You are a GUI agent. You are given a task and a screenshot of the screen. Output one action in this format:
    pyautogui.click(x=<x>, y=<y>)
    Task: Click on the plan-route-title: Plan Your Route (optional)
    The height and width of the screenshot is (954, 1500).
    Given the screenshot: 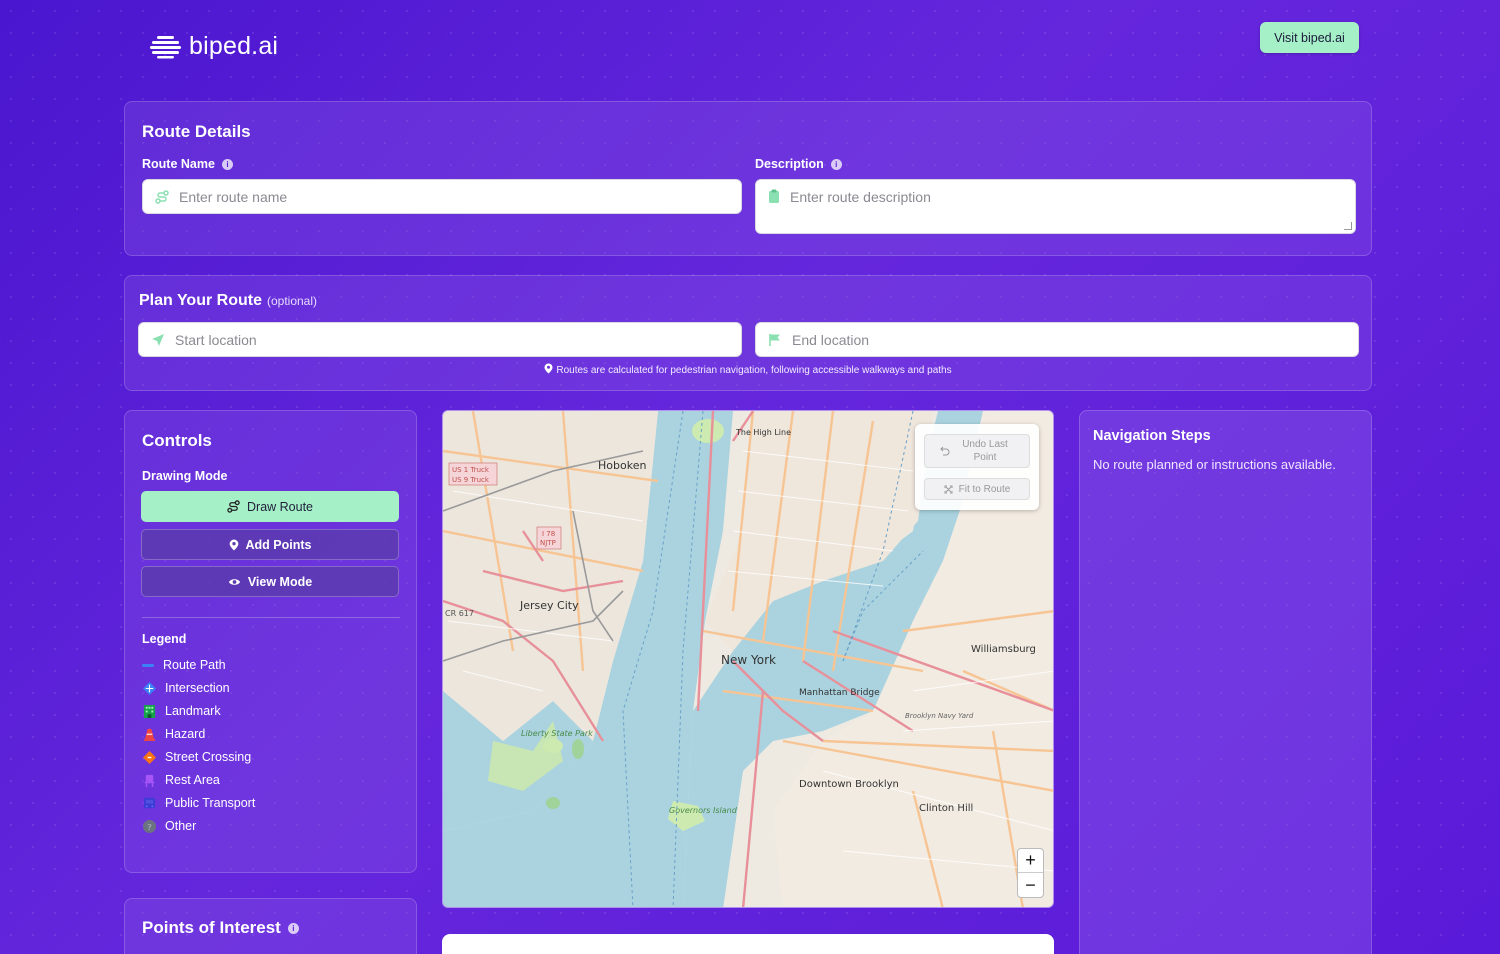 What is the action you would take?
    pyautogui.click(x=228, y=301)
    